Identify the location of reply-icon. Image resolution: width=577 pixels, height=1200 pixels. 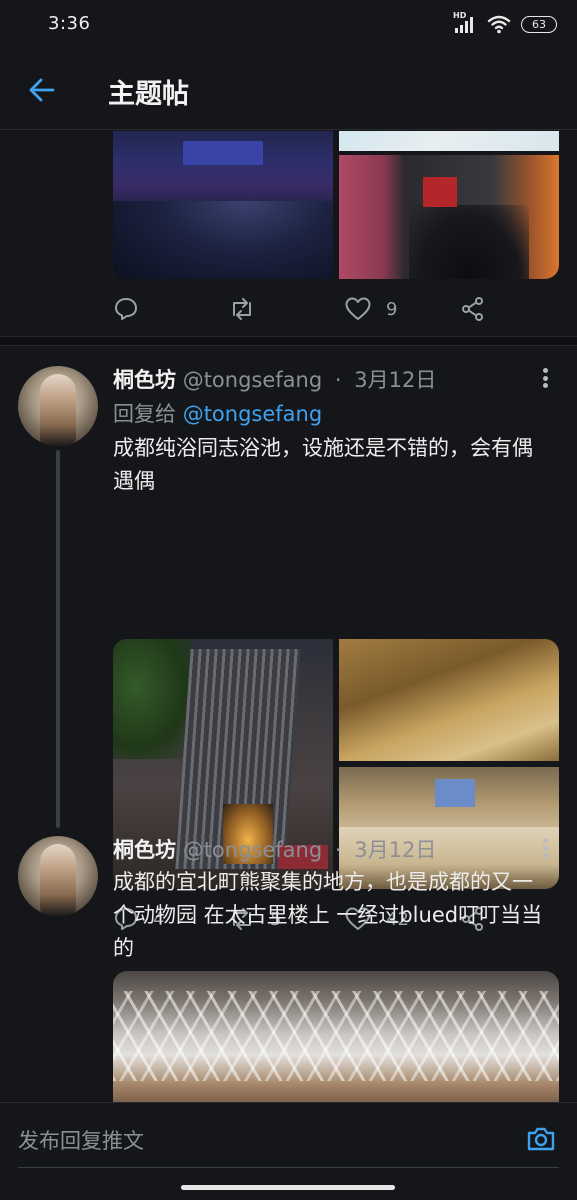
(126, 309).